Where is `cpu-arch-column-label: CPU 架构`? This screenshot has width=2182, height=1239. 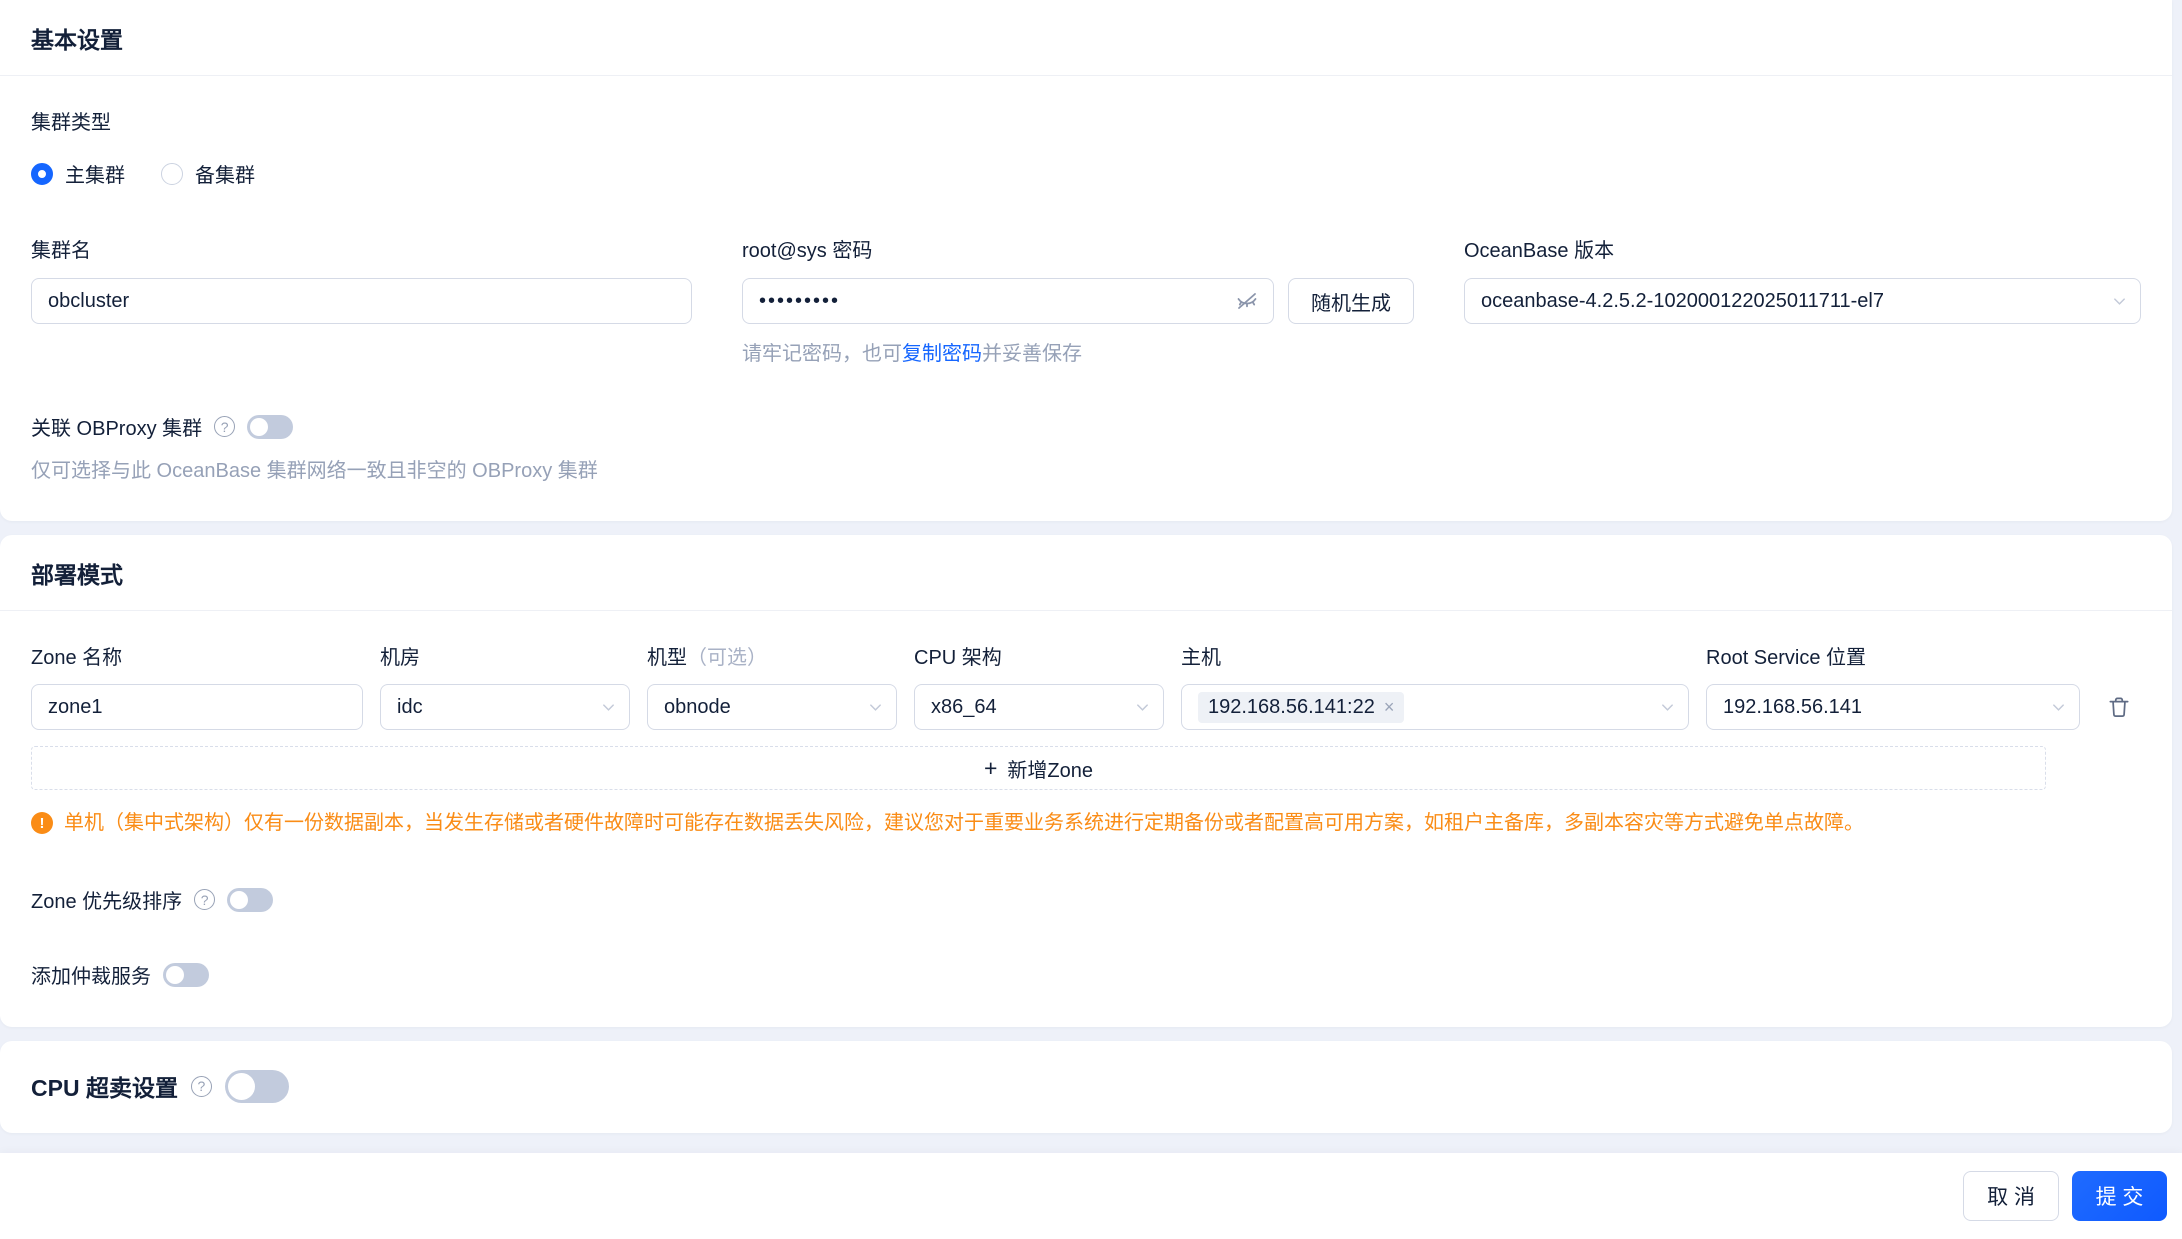
cpu-arch-column-label: CPU 架构 is located at coordinates (958, 658).